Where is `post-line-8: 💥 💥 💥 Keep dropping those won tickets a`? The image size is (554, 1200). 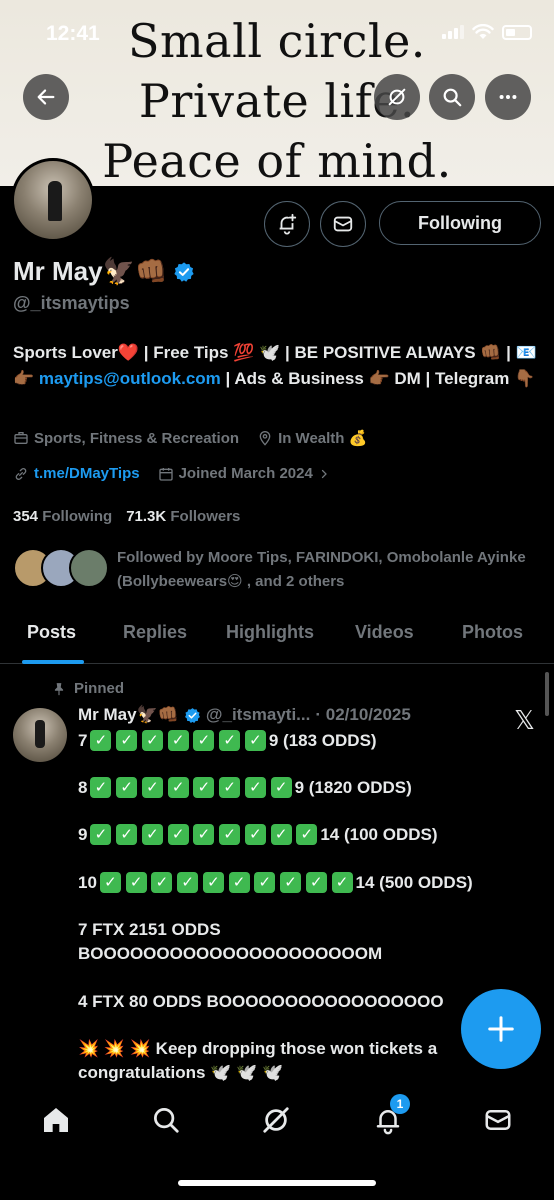 post-line-8: 💥 💥 💥 Keep dropping those won tickets a is located at coordinates (258, 1048).